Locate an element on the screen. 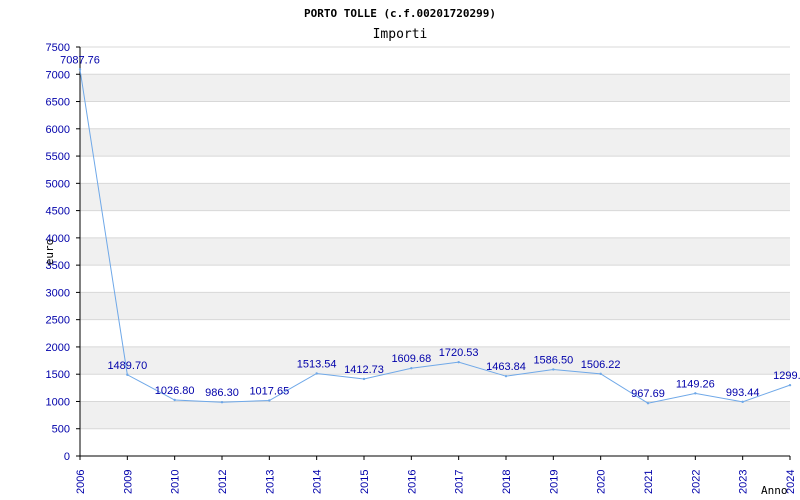 This screenshot has width=800, height=500. data-label: 1299.4 is located at coordinates (786, 376).